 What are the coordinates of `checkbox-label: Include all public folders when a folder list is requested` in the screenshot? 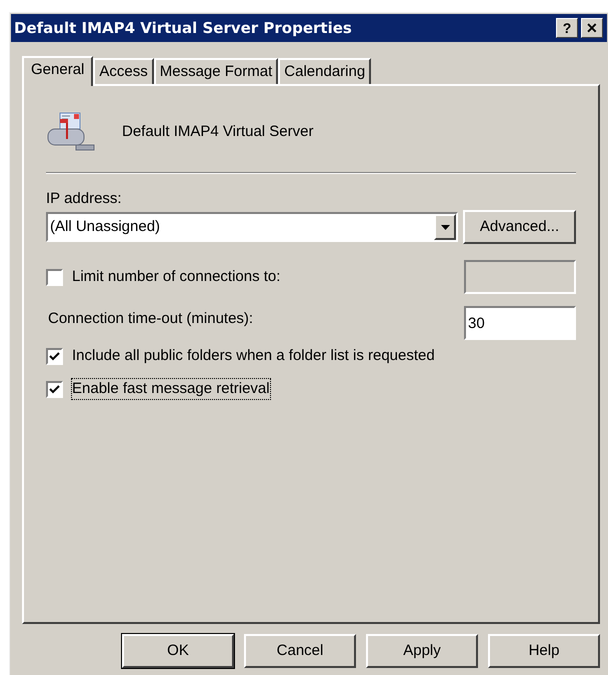 It's located at (253, 356).